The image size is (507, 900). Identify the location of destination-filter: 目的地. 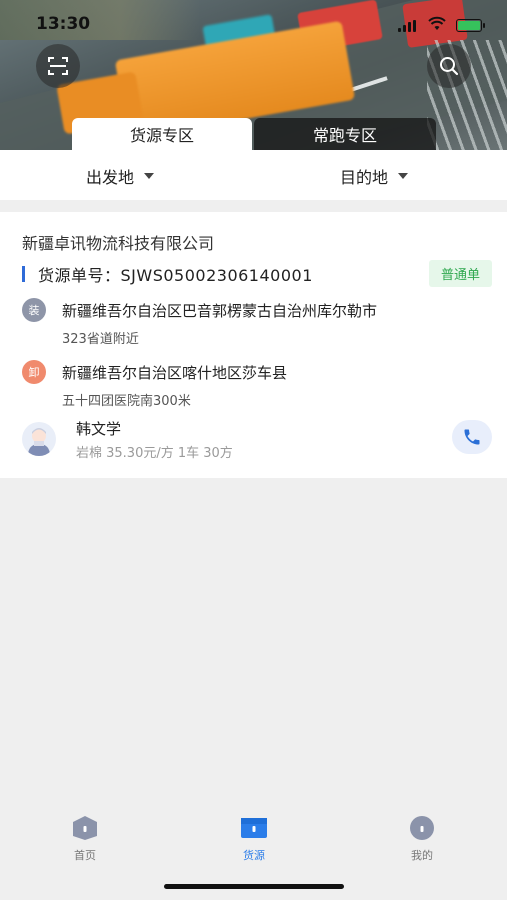
(374, 176).